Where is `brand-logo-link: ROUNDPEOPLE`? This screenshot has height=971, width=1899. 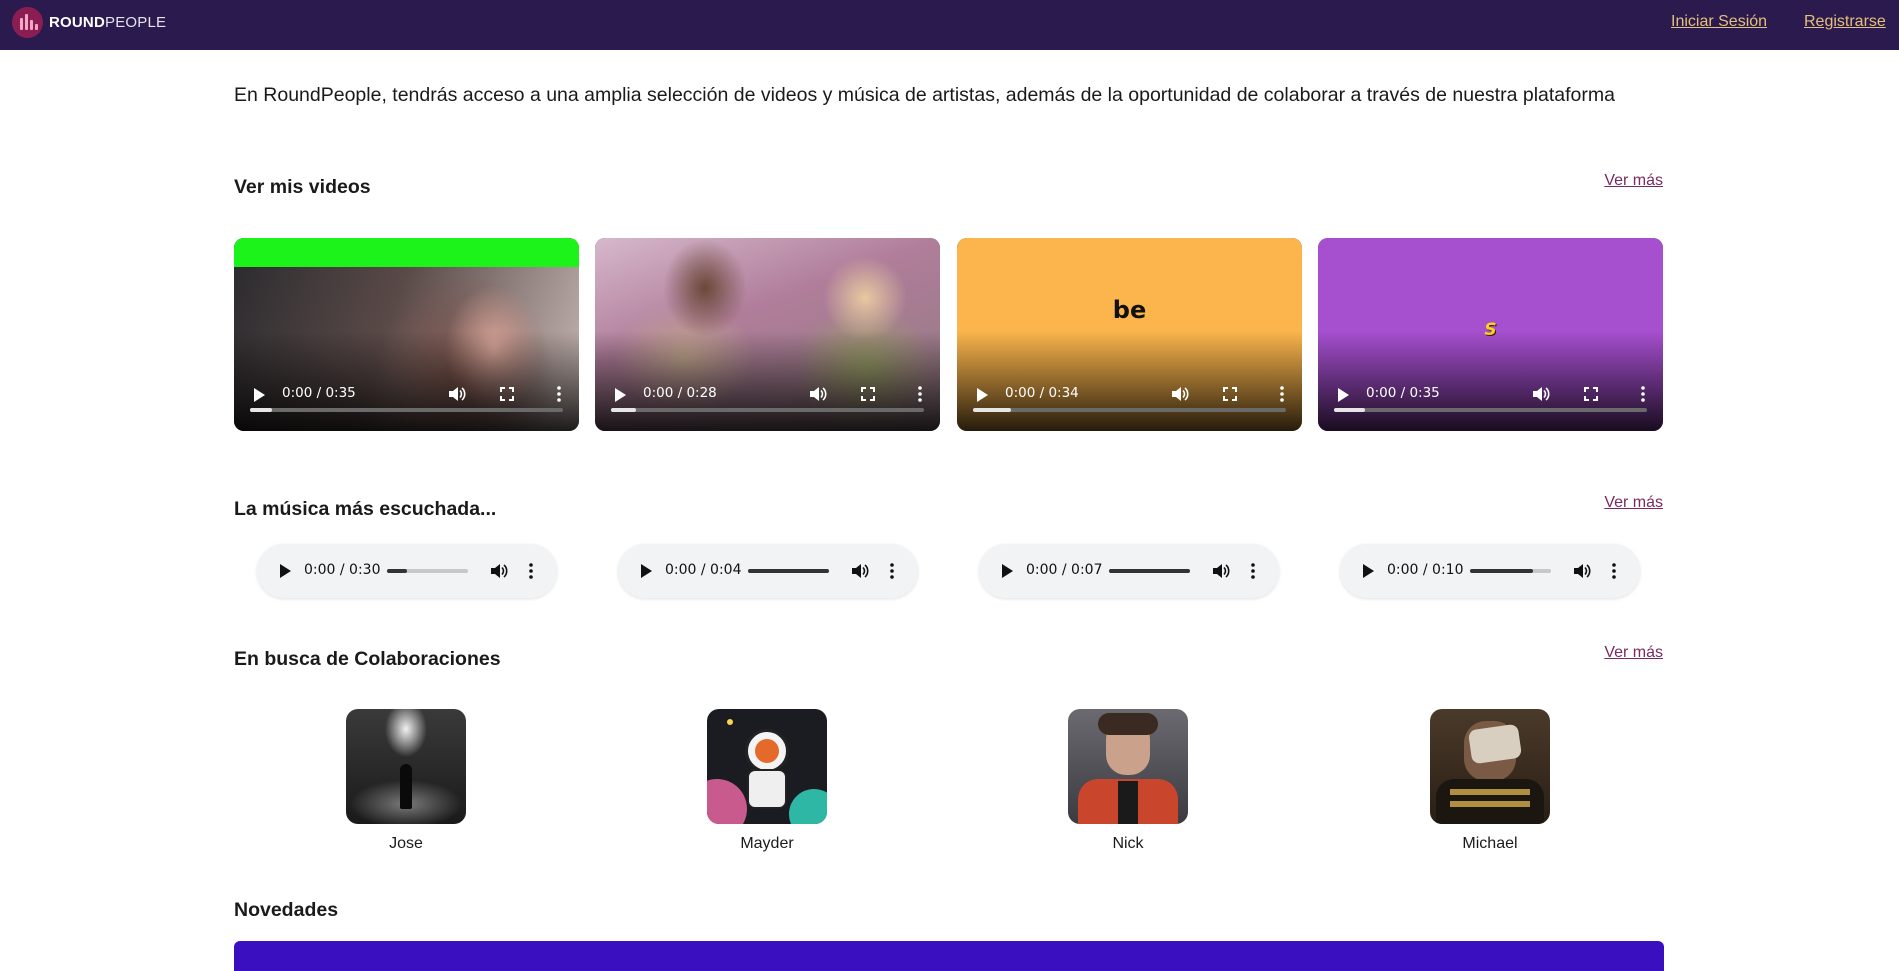
brand-logo-link: ROUNDPEOPLE is located at coordinates (89, 22).